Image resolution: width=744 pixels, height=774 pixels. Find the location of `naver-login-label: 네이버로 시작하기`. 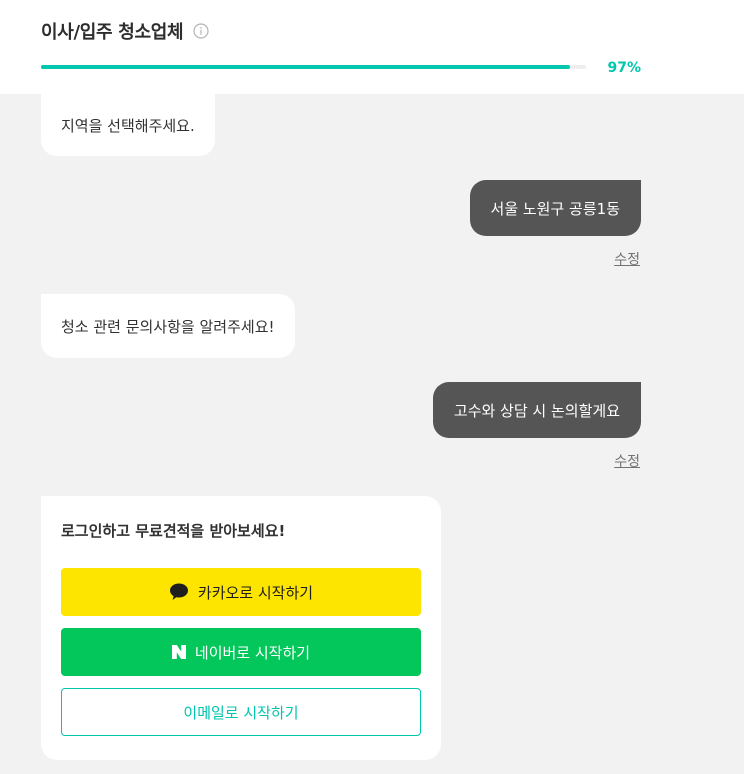

naver-login-label: 네이버로 시작하기 is located at coordinates (252, 652).